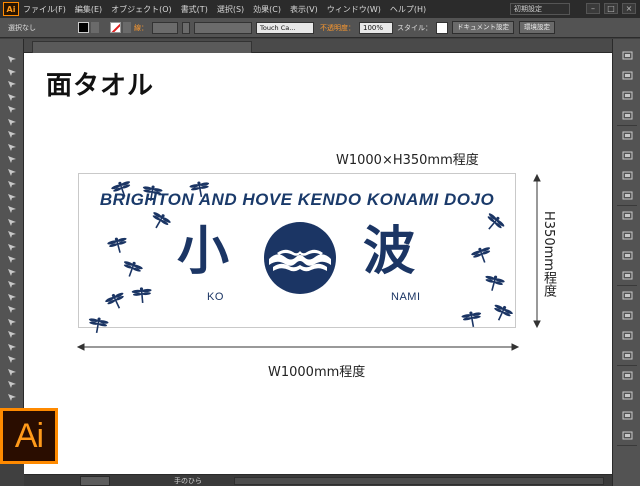 The height and width of the screenshot is (486, 640). What do you see at coordinates (406, 297) in the screenshot?
I see `romaji-nami: NAMI` at bounding box center [406, 297].